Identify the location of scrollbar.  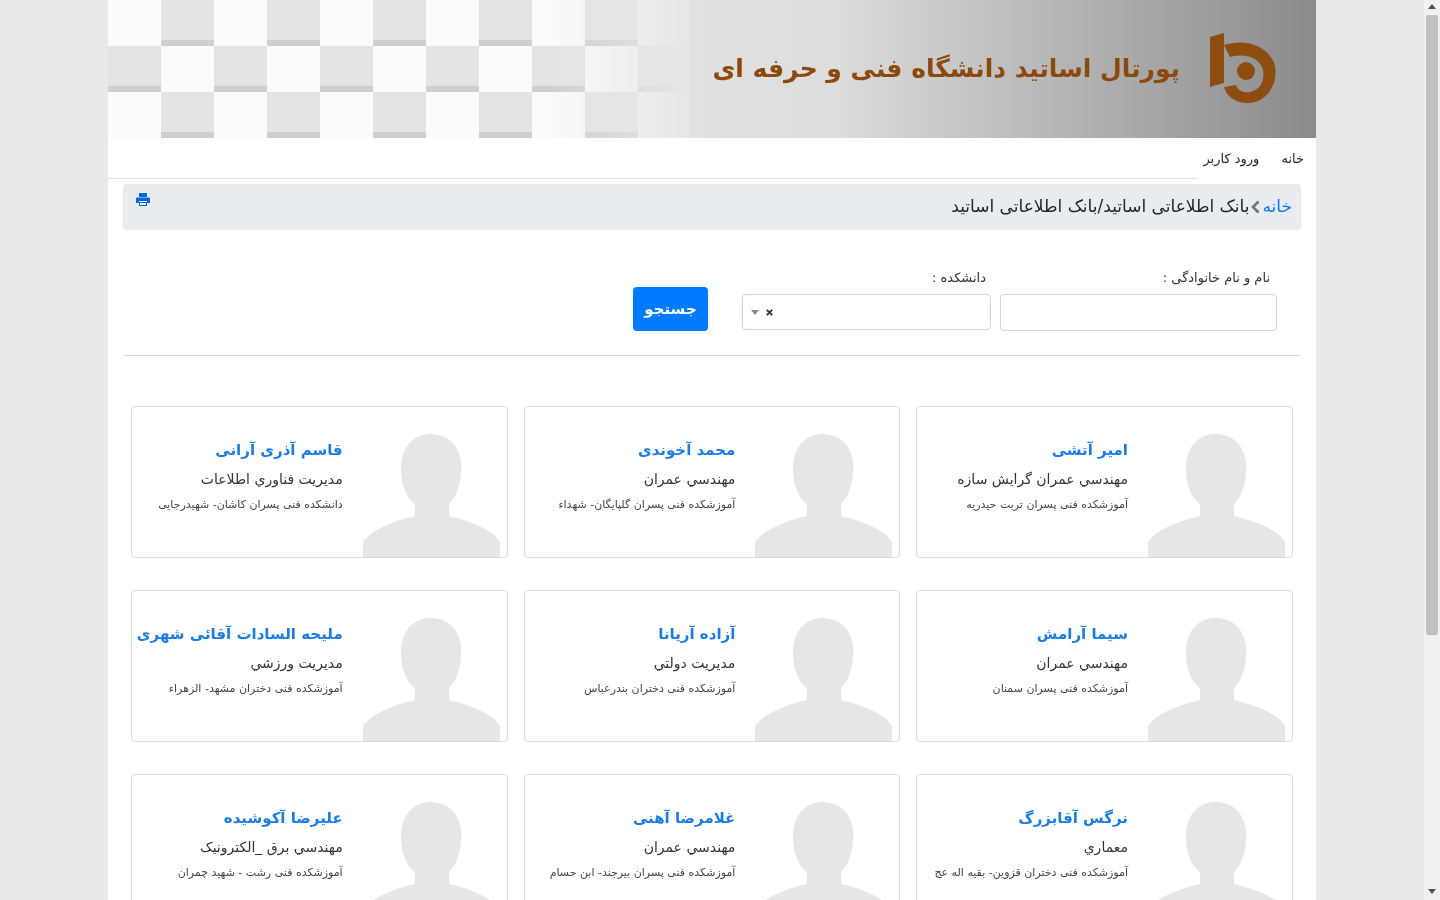
(1432, 450).